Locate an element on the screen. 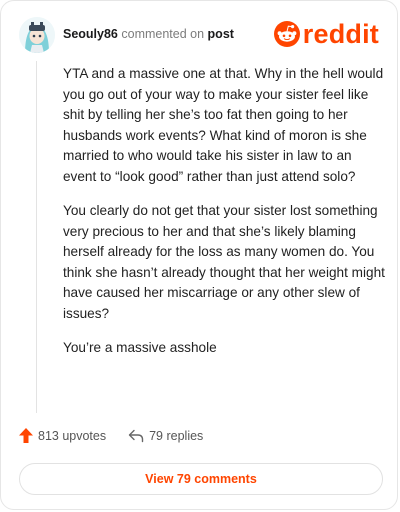 The width and height of the screenshot is (400, 512). avatar-icon is located at coordinates (37, 35).